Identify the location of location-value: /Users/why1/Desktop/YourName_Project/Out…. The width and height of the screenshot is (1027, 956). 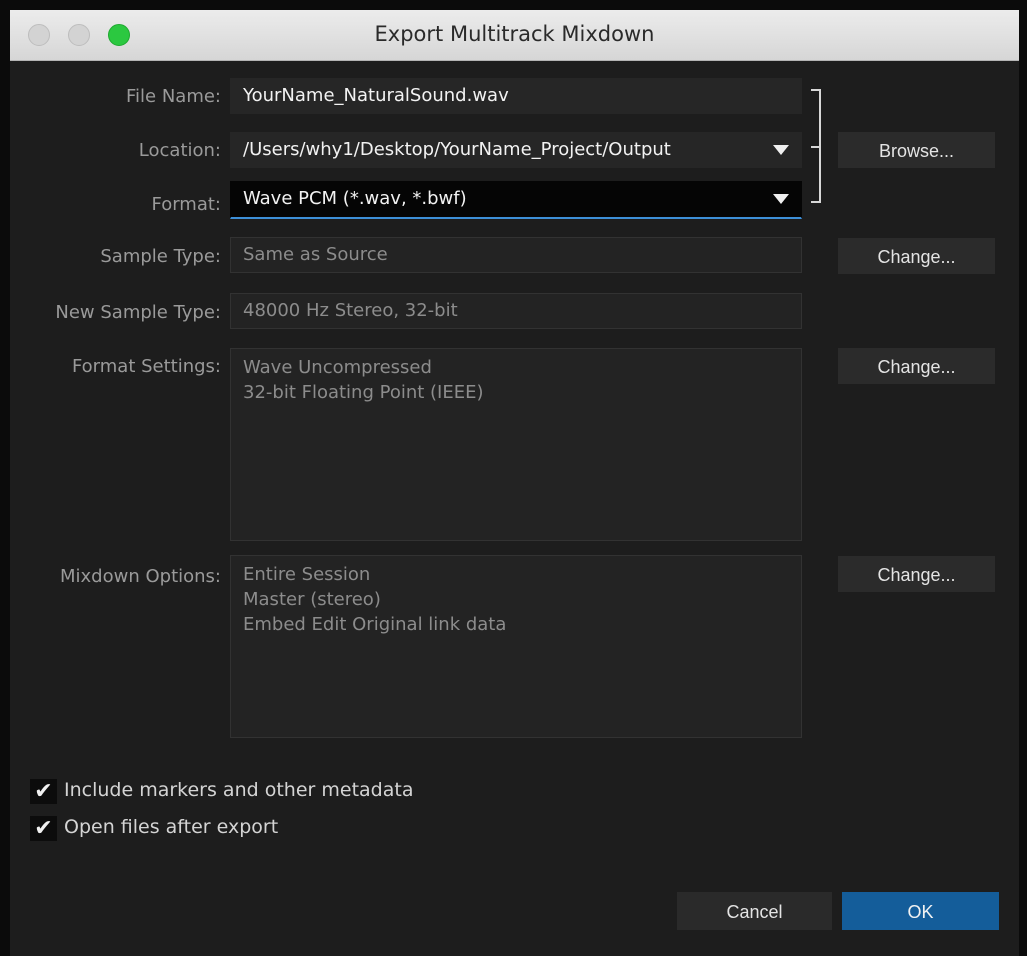
(457, 149).